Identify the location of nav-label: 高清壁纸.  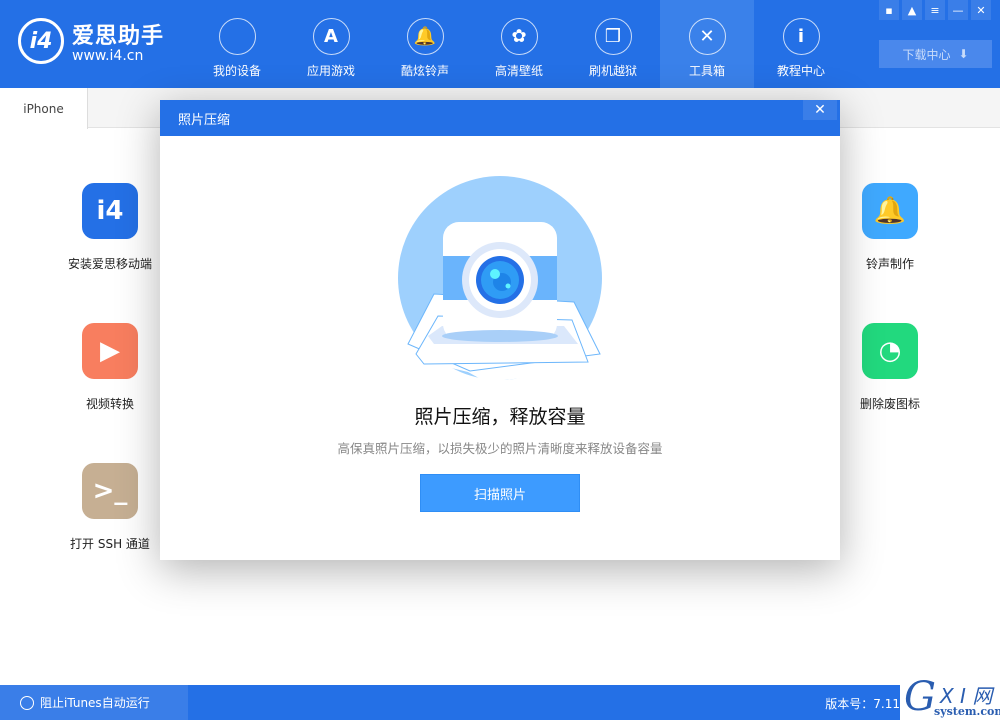
(518, 71).